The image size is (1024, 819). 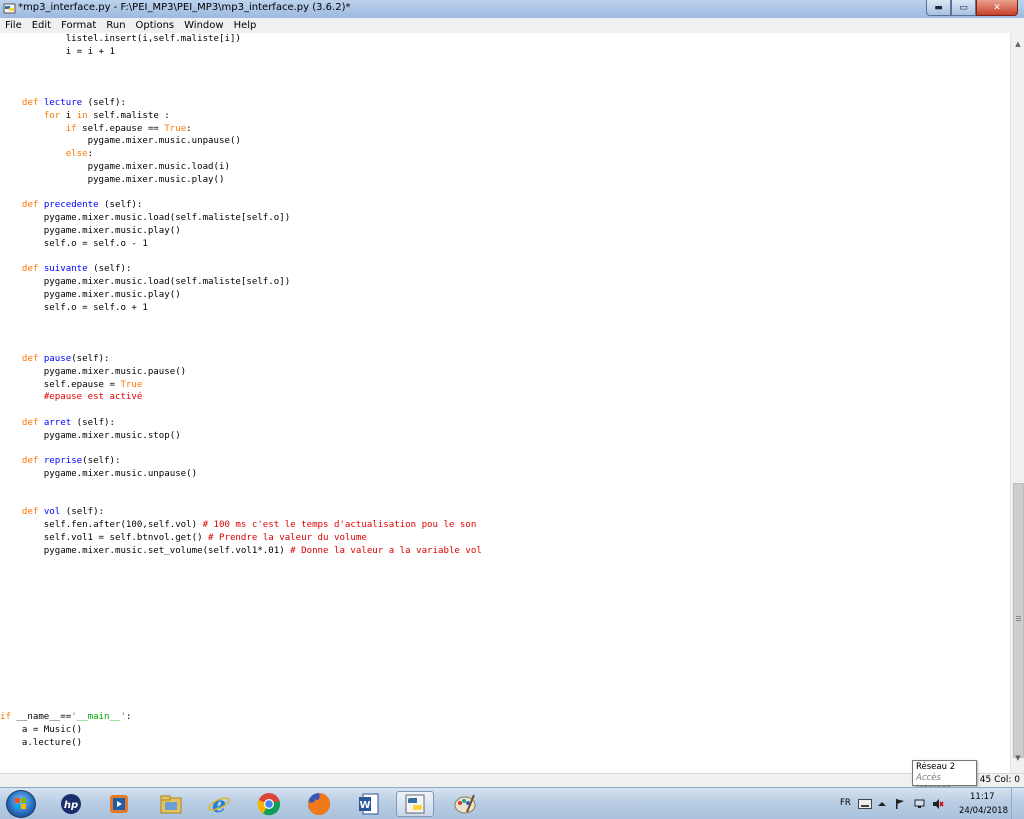 I want to click on code-line: pygame.mixer.music.stop(), so click(x=241, y=436).